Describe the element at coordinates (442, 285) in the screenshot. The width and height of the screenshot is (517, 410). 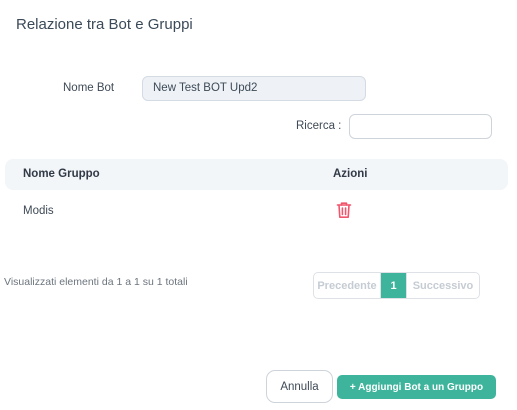
I see `next-page-button: Successivo` at that location.